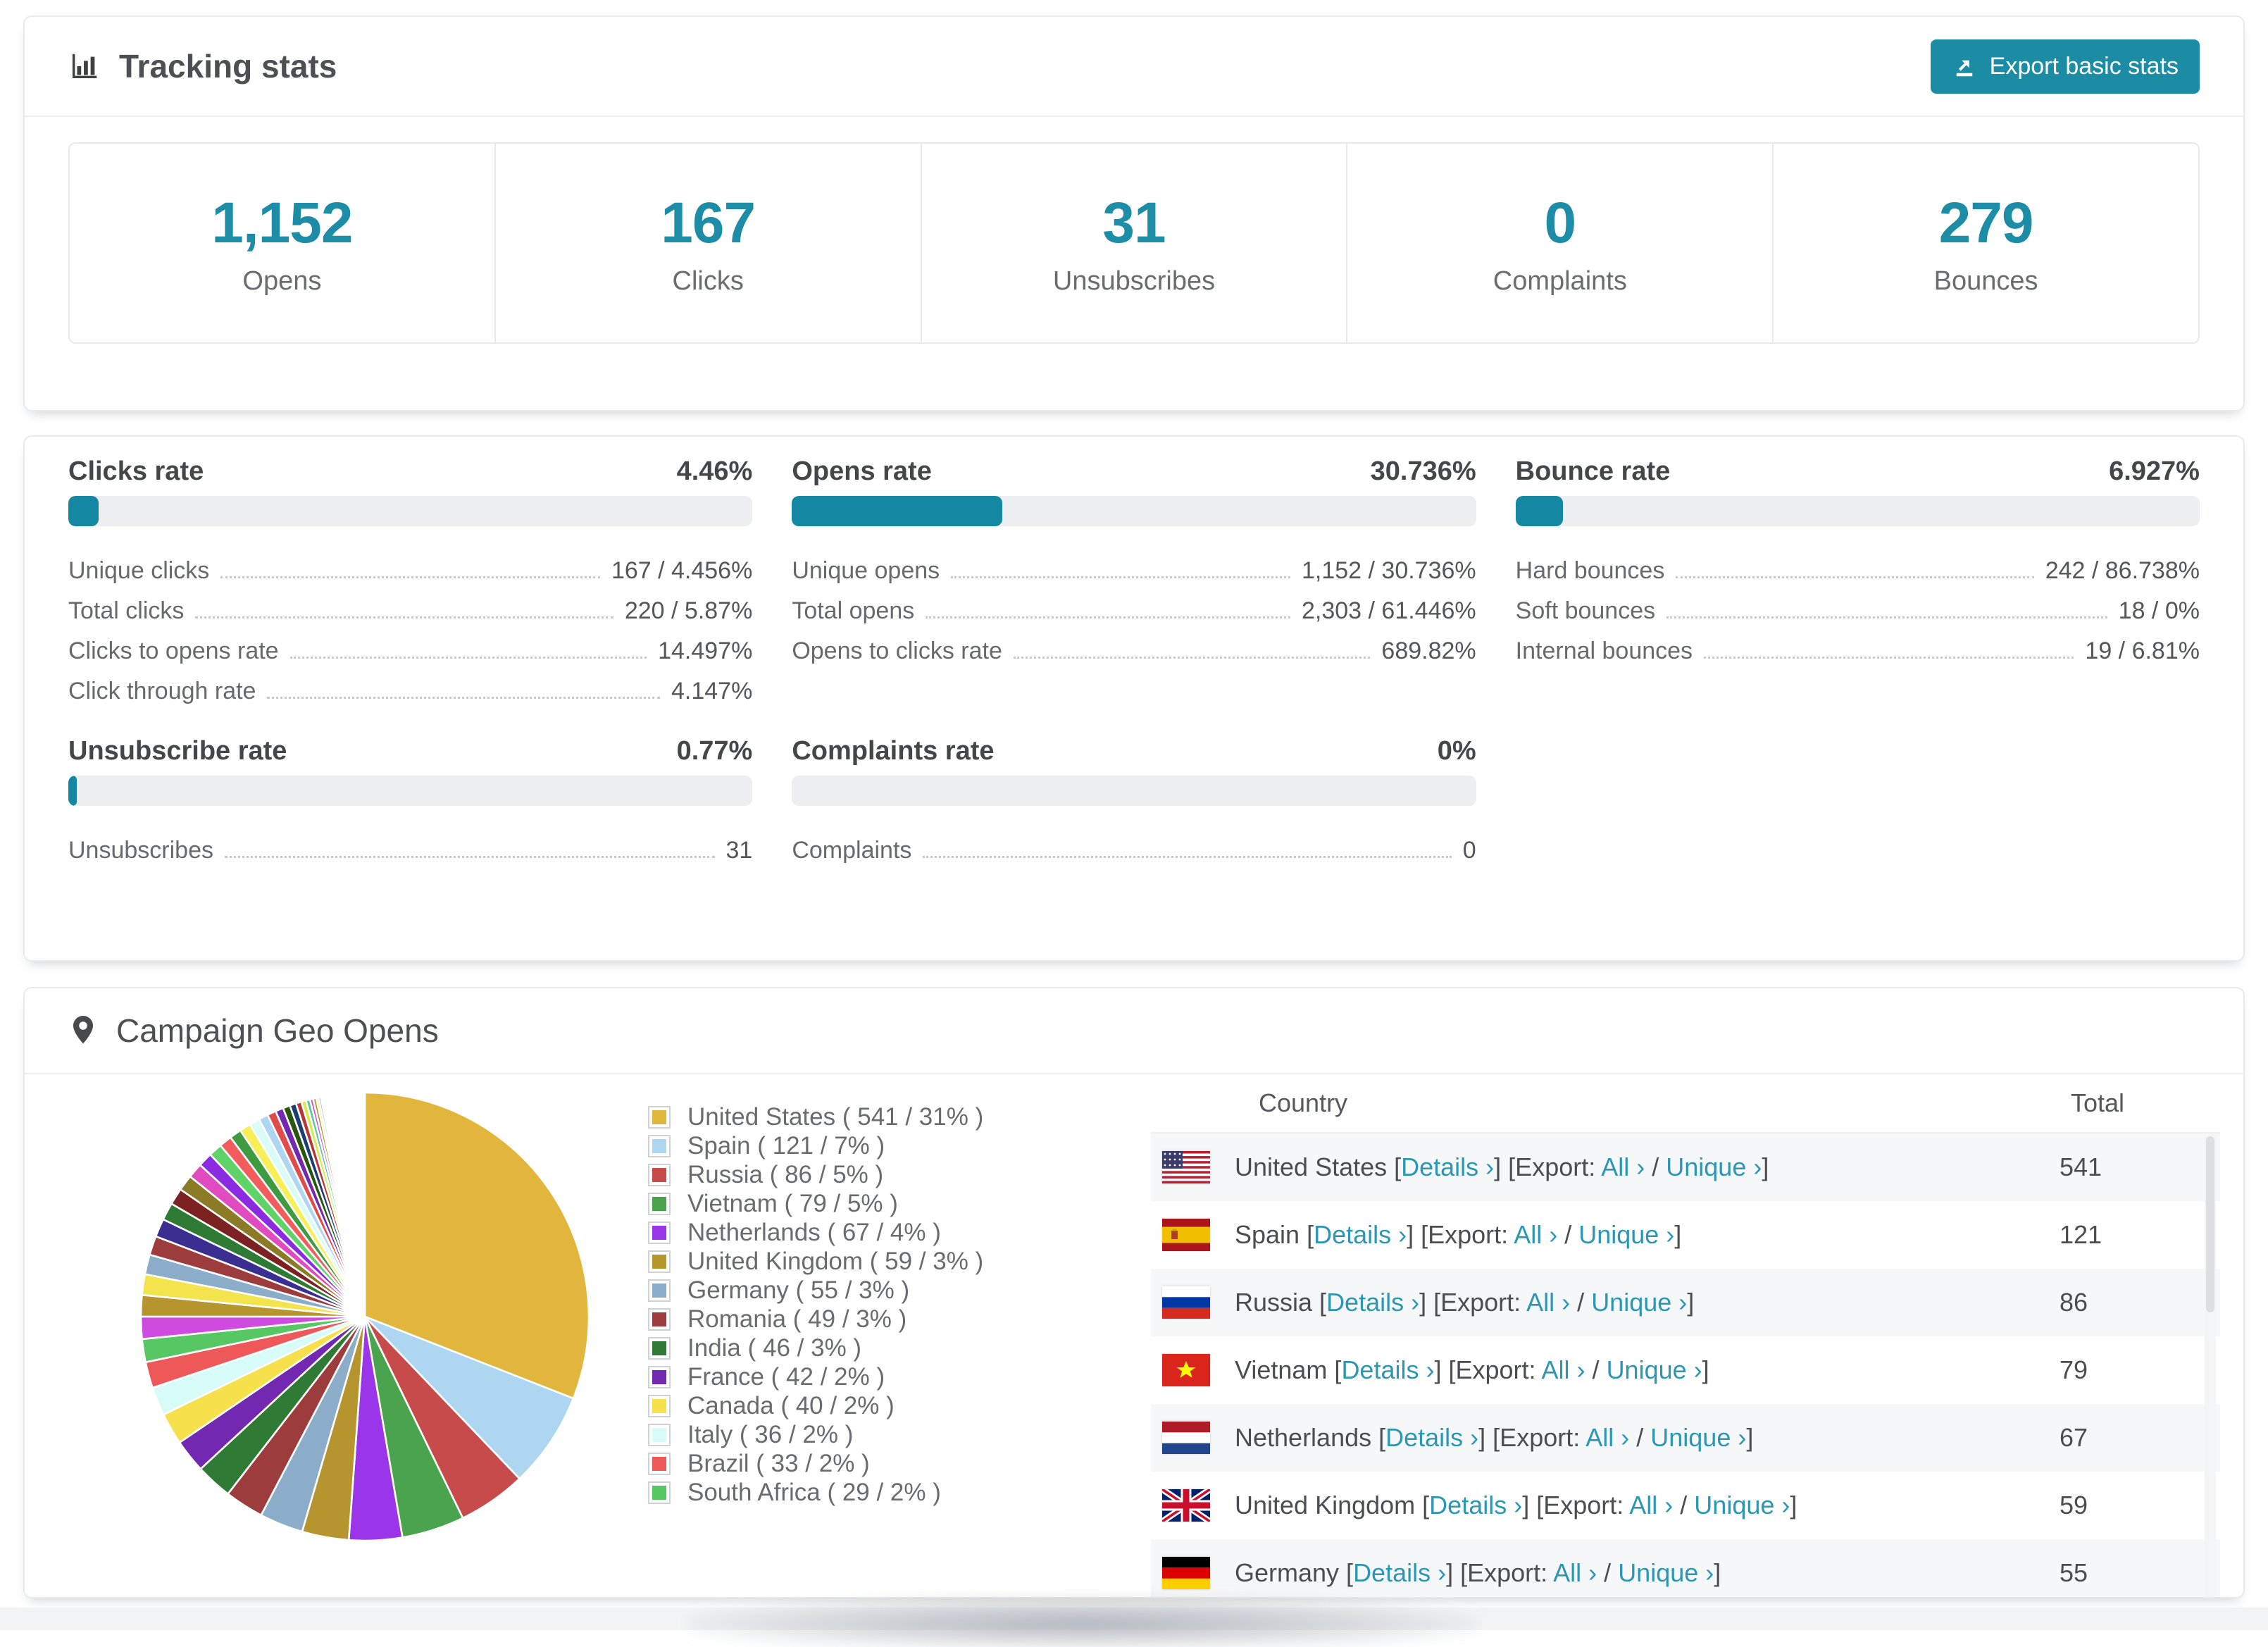  What do you see at coordinates (816, 1463) in the screenshot?
I see `legend-item-brazil: Brazil ( 33 / 2% )` at bounding box center [816, 1463].